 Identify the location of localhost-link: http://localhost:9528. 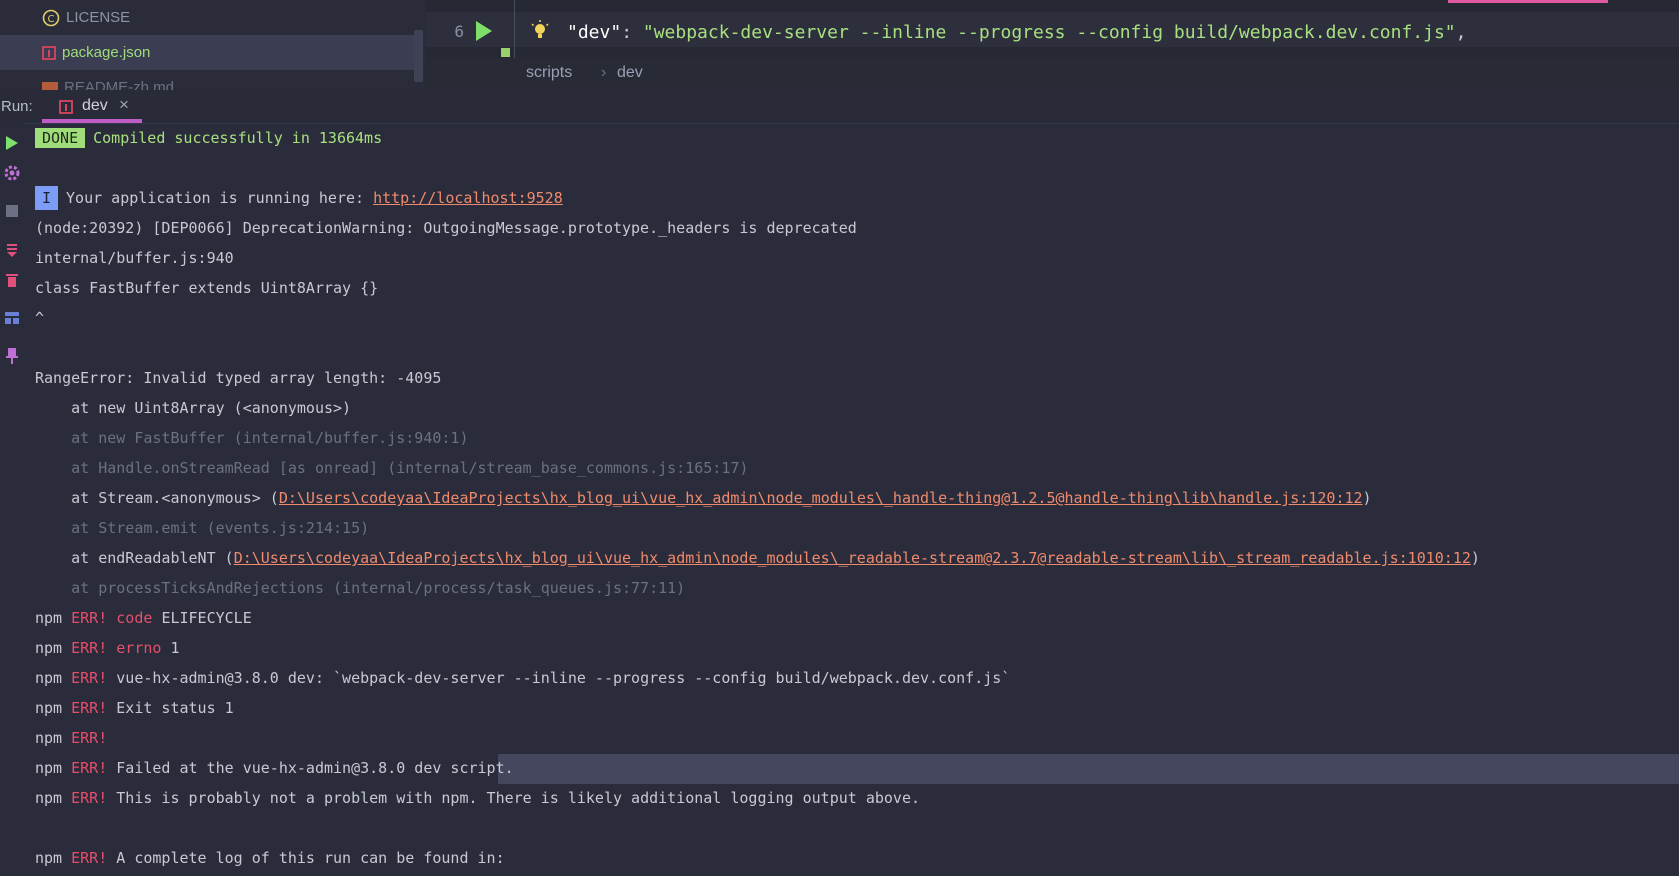
(468, 198).